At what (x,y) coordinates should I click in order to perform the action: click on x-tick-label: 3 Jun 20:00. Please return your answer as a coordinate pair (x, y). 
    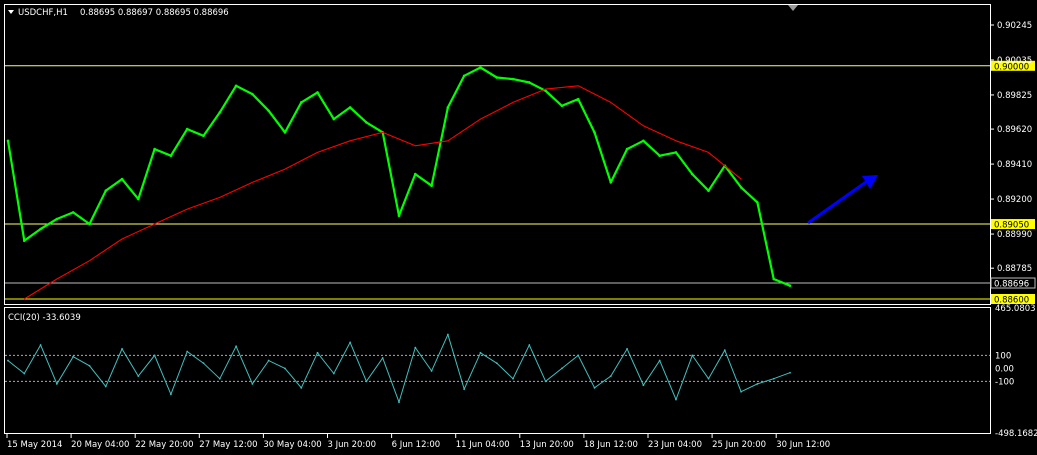
    Looking at the image, I should click on (352, 445).